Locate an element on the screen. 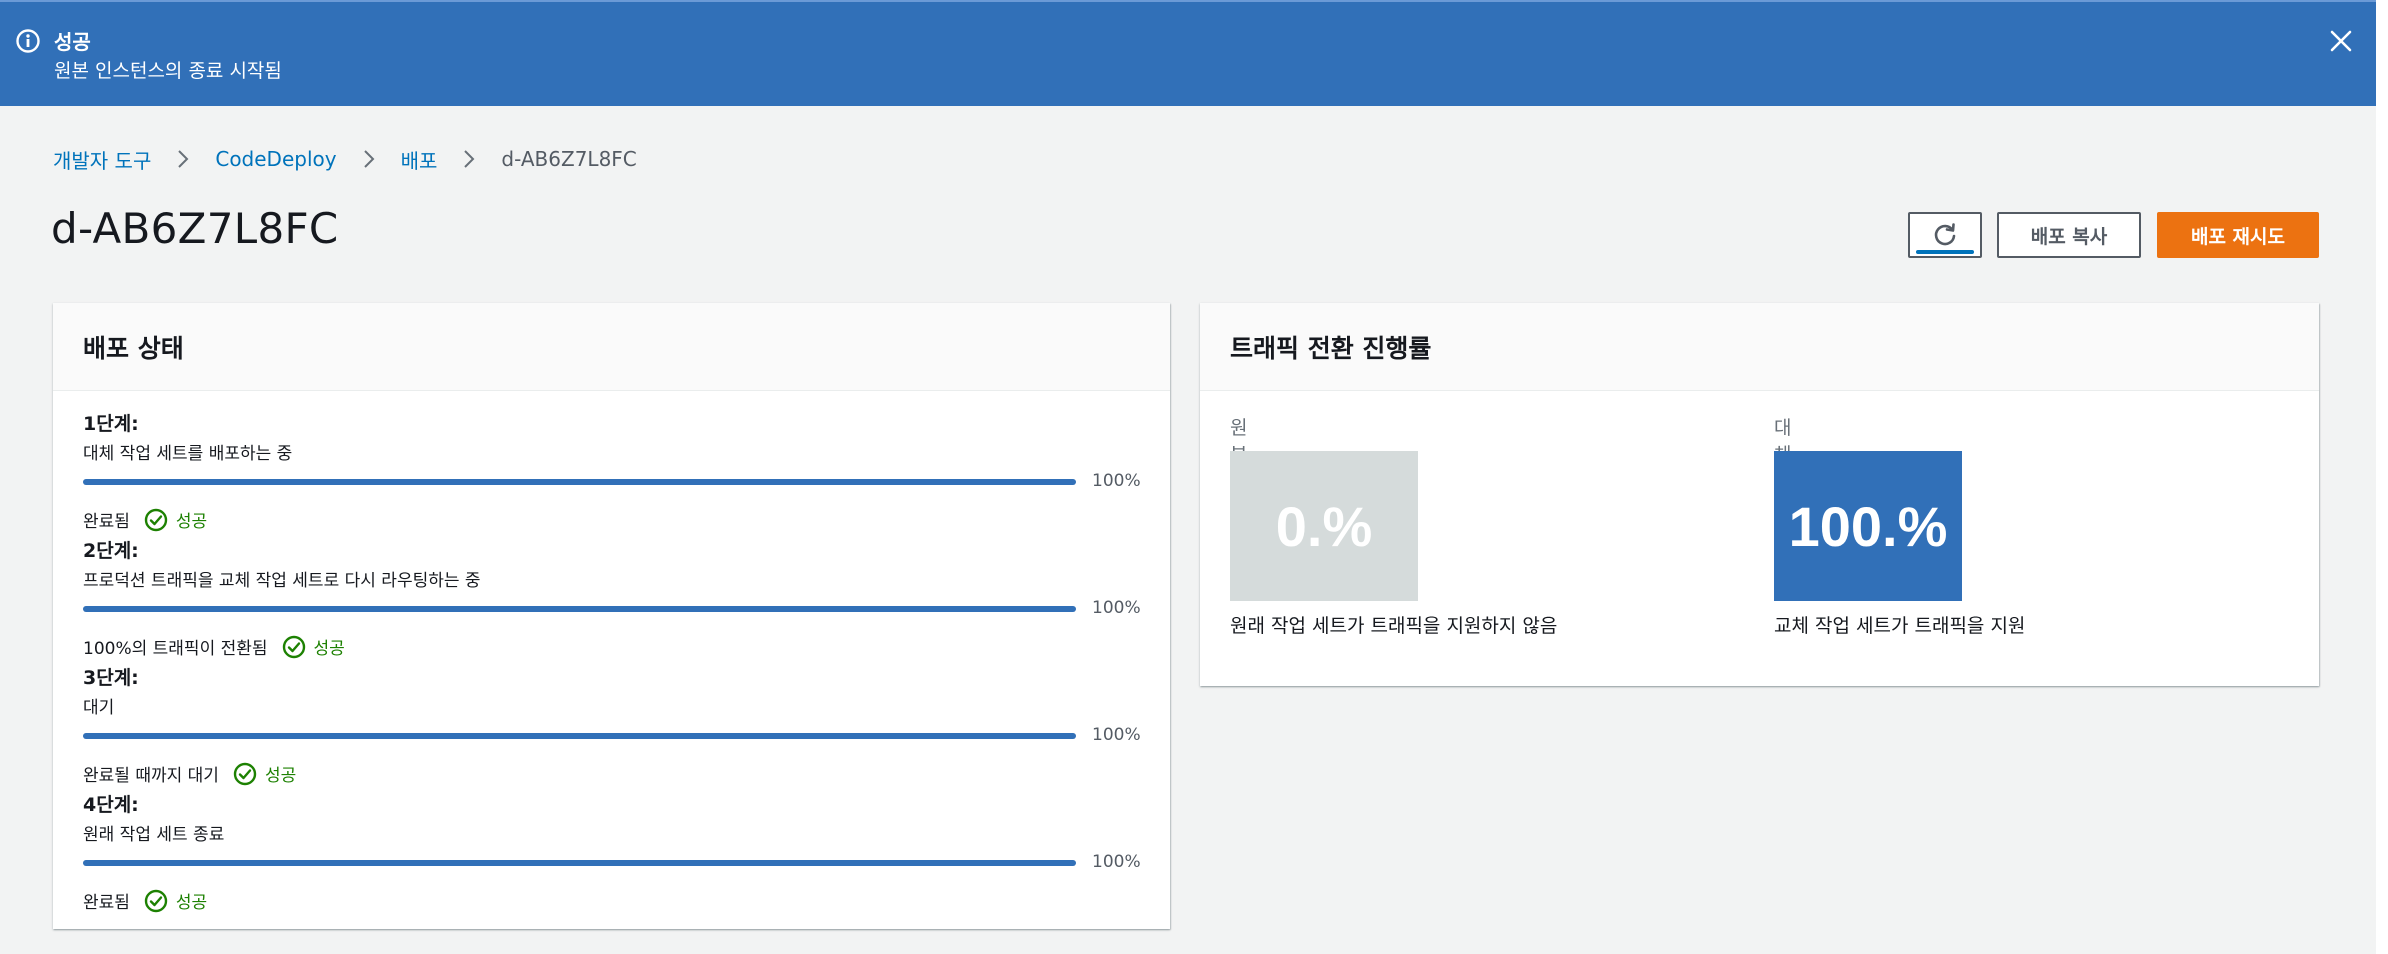  refresh-button is located at coordinates (1945, 235).